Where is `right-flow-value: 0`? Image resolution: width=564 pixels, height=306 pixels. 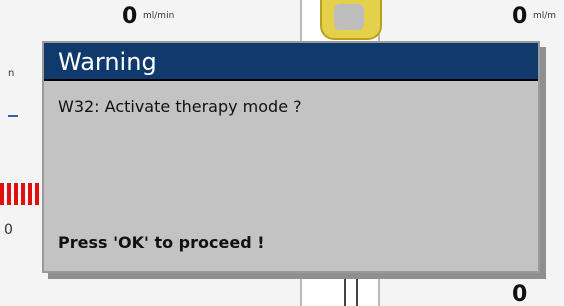
right-flow-value: 0 is located at coordinates (520, 16).